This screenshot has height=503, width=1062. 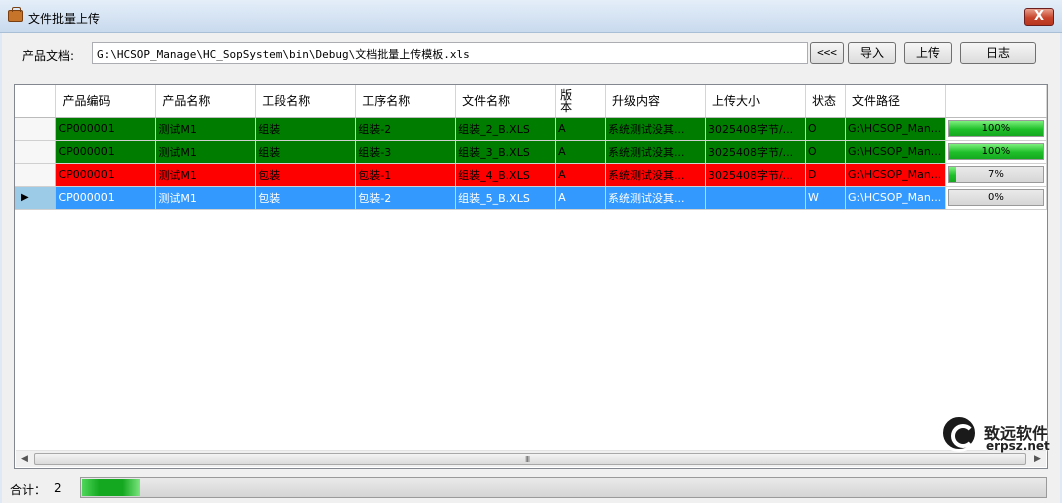 What do you see at coordinates (64, 19) in the screenshot?
I see `window-title: 文件批量上传` at bounding box center [64, 19].